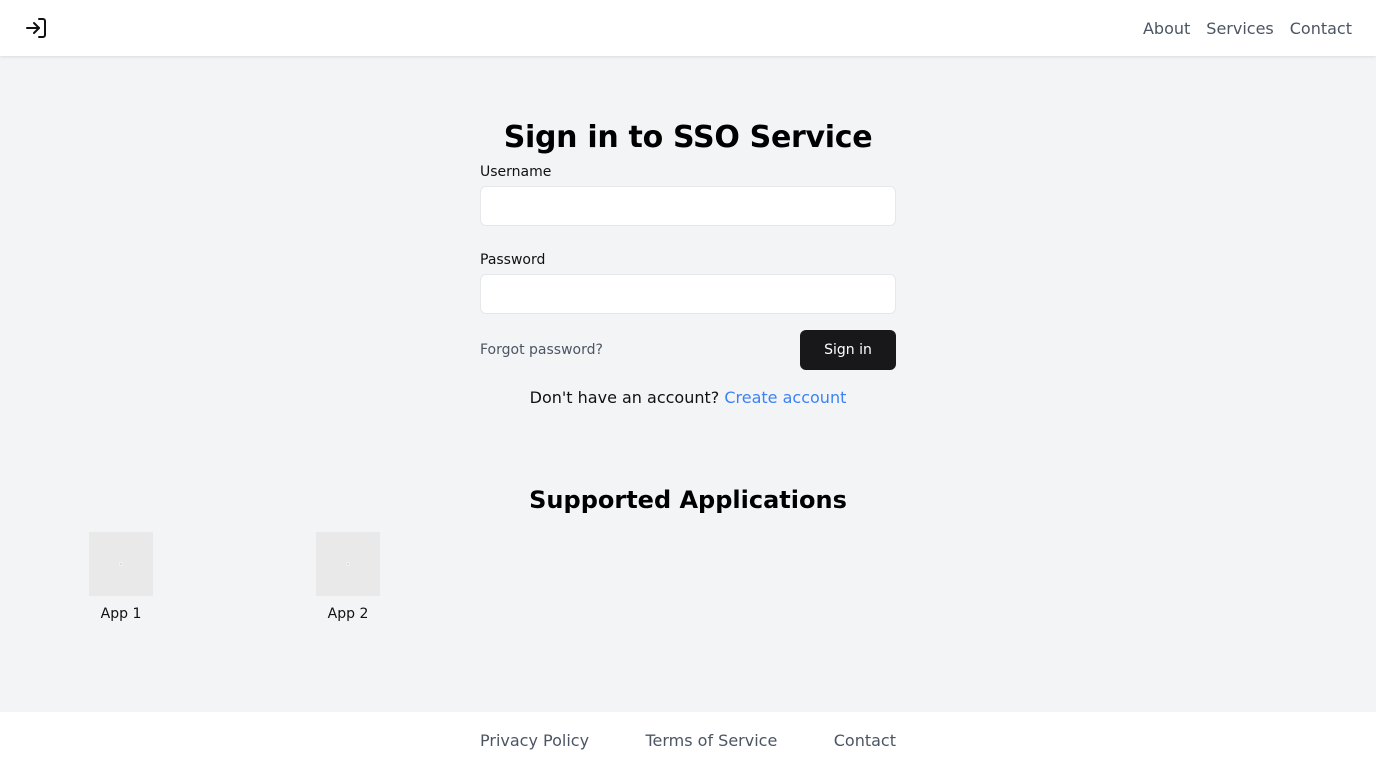 This screenshot has width=1376, height=768. What do you see at coordinates (711, 740) in the screenshot?
I see `footer-terms-link: Terms of Service` at bounding box center [711, 740].